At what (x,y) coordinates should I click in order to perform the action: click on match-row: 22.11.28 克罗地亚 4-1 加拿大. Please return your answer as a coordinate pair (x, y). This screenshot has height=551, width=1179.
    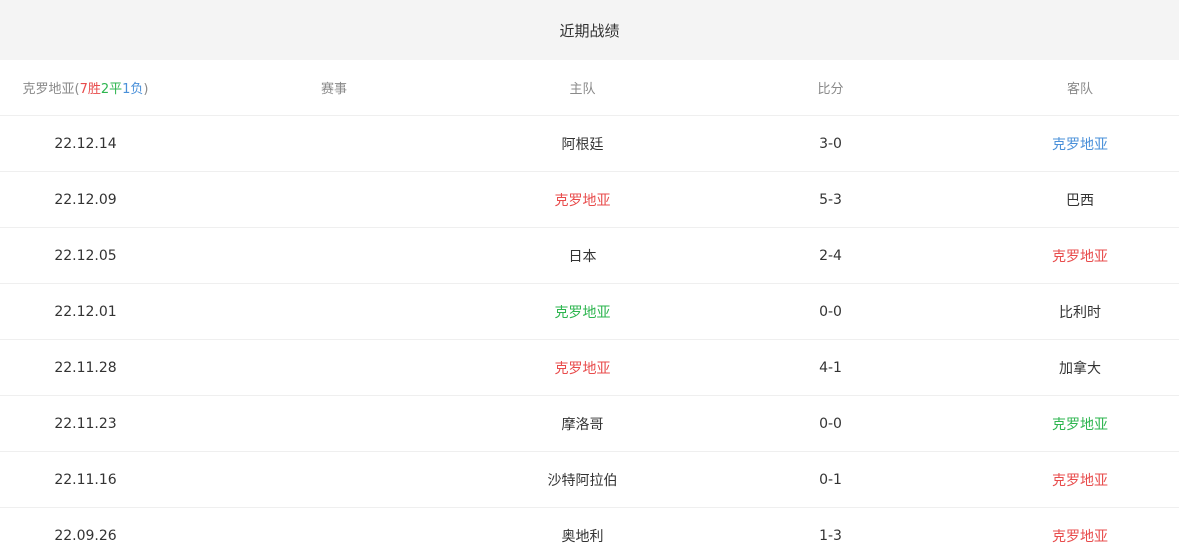
    Looking at the image, I should click on (589, 368).